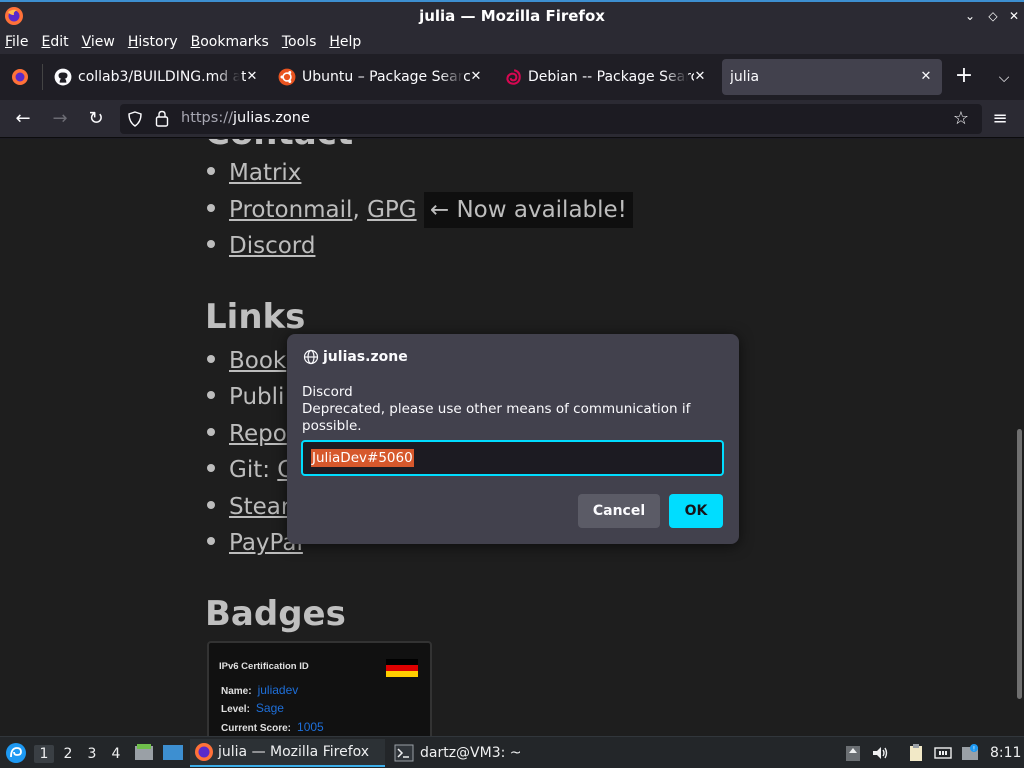  I want to click on matrix-link: Matrix, so click(265, 173).